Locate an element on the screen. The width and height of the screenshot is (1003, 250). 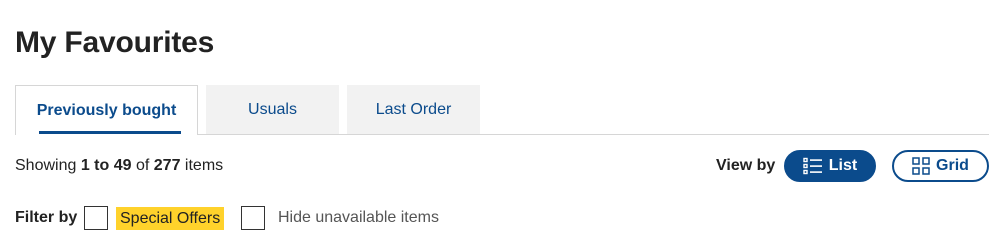
active-tab-underline is located at coordinates (110, 132).